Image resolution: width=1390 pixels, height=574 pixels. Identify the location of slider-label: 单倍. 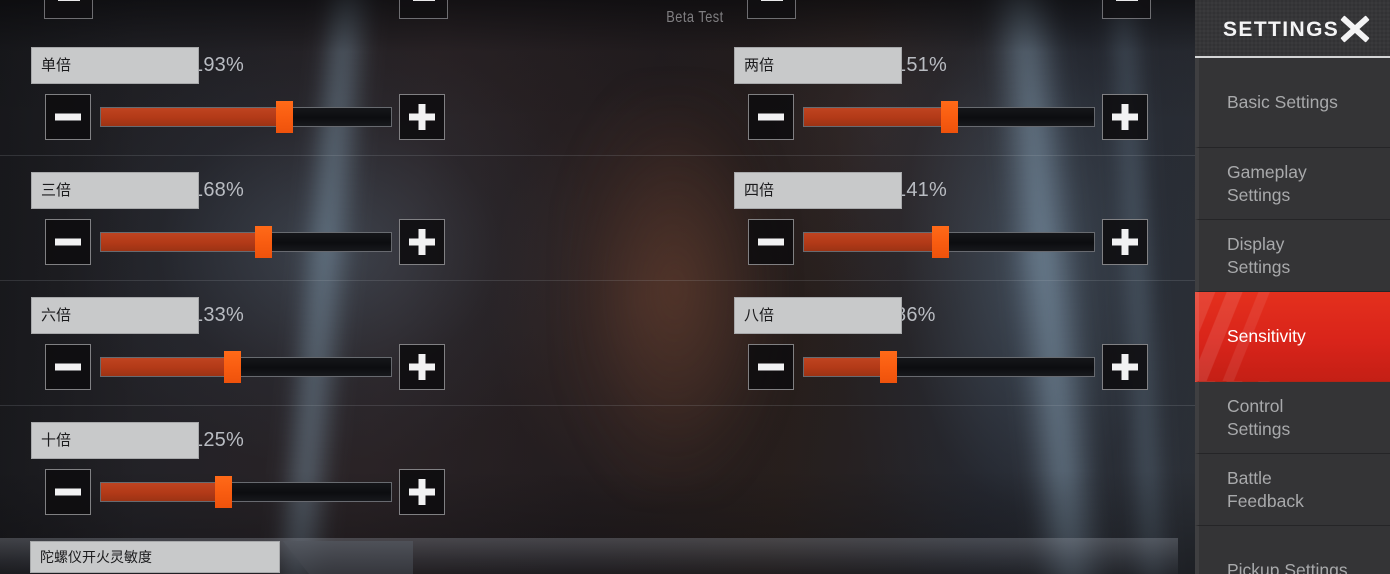
(115, 65).